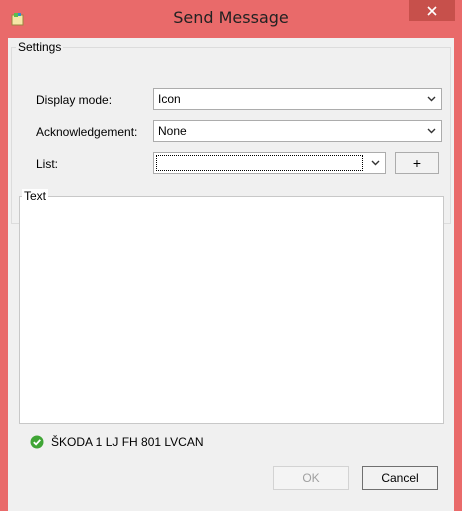 Image resolution: width=462 pixels, height=511 pixels. I want to click on check-circle-icon, so click(37, 442).